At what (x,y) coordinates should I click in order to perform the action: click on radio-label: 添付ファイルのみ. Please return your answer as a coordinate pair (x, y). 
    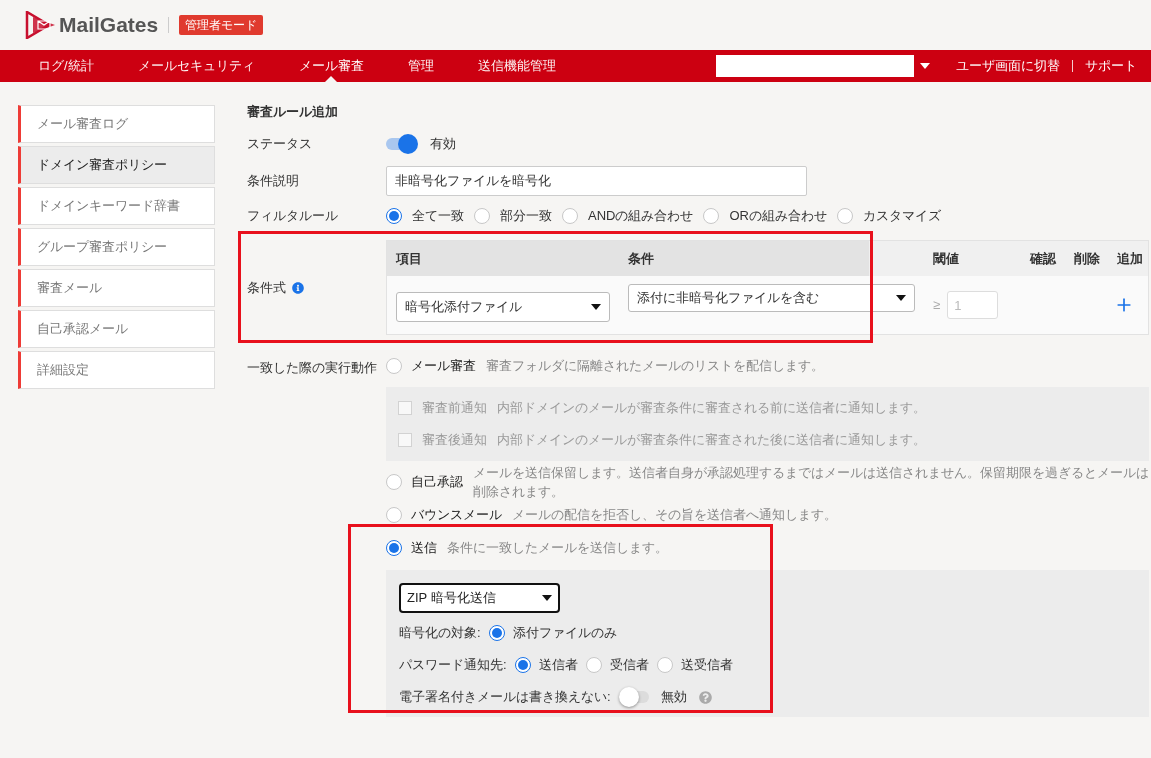
    Looking at the image, I should click on (564, 633).